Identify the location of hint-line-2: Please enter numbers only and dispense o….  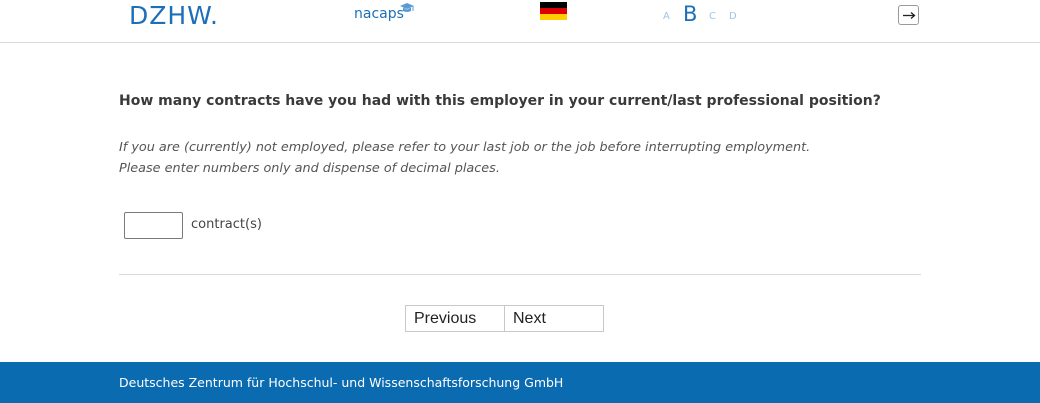
(309, 168).